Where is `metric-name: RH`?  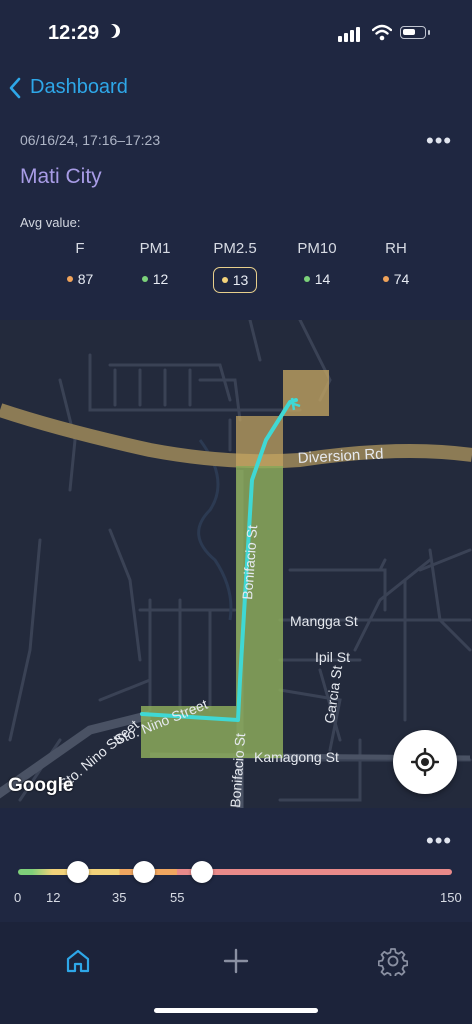 metric-name: RH is located at coordinates (396, 248).